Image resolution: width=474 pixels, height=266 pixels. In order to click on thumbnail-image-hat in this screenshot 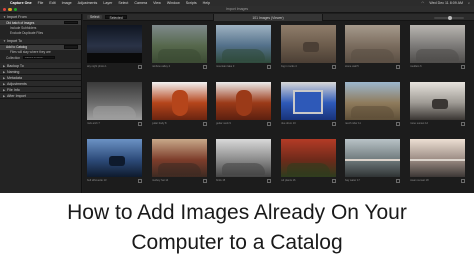, I will do `click(179, 158)`.